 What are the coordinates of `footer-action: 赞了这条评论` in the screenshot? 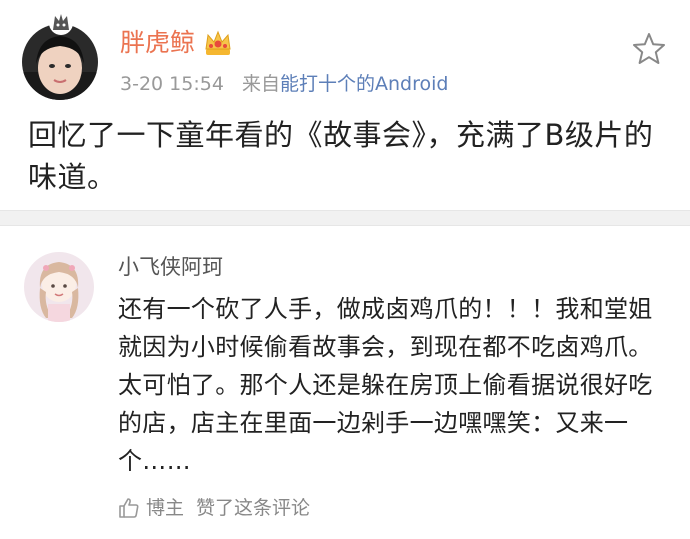 It's located at (253, 508).